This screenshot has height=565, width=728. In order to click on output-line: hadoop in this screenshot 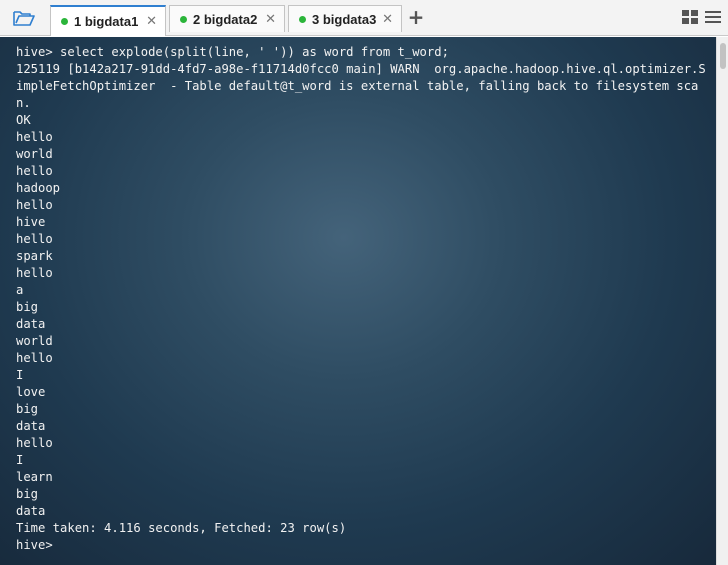, I will do `click(38, 188)`.